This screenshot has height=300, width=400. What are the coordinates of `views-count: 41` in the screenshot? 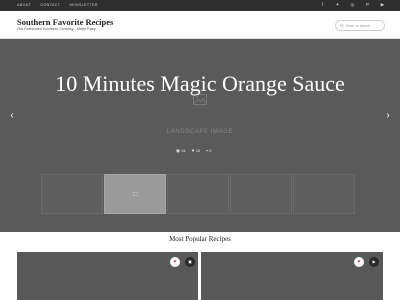 It's located at (183, 151).